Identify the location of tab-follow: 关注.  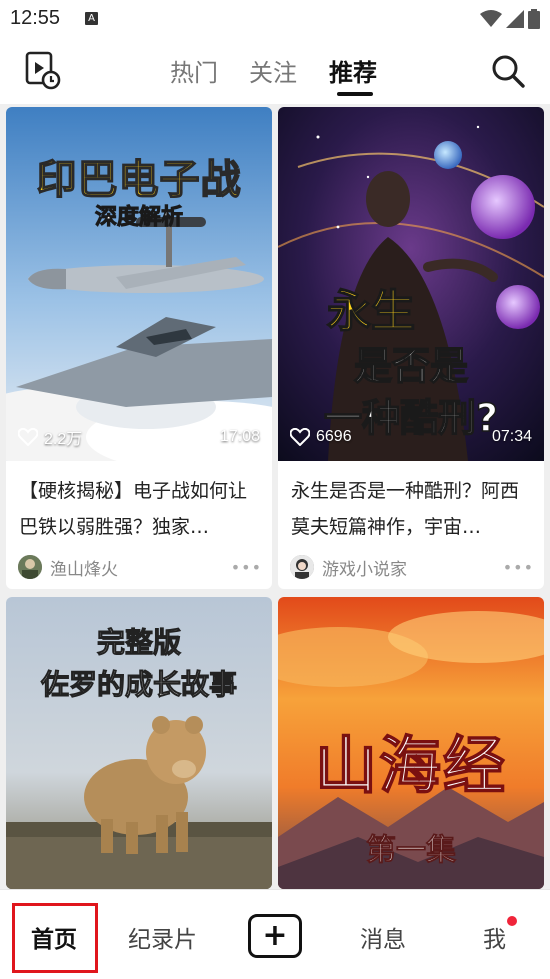
(273, 70).